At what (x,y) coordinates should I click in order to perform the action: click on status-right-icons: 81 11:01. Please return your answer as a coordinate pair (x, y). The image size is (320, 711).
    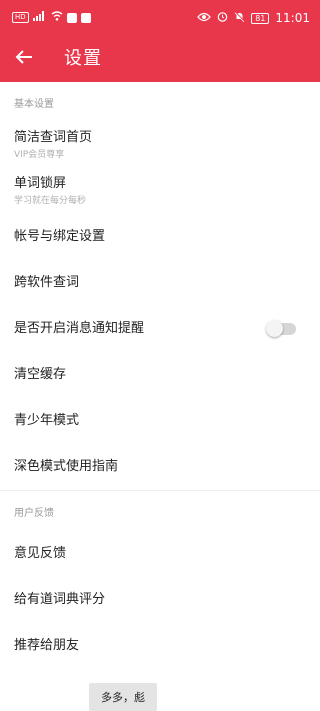
    Looking at the image, I should click on (253, 18).